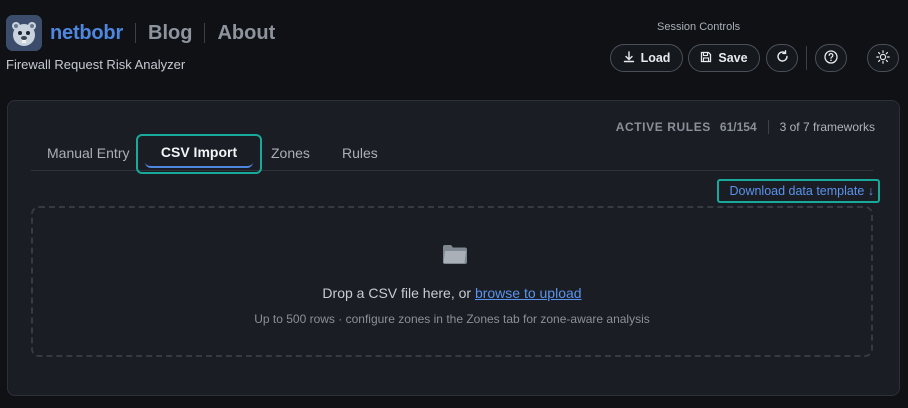 This screenshot has width=908, height=408. What do you see at coordinates (96, 64) in the screenshot?
I see `app-subtitle: Firewall Request Risk Analyzer` at bounding box center [96, 64].